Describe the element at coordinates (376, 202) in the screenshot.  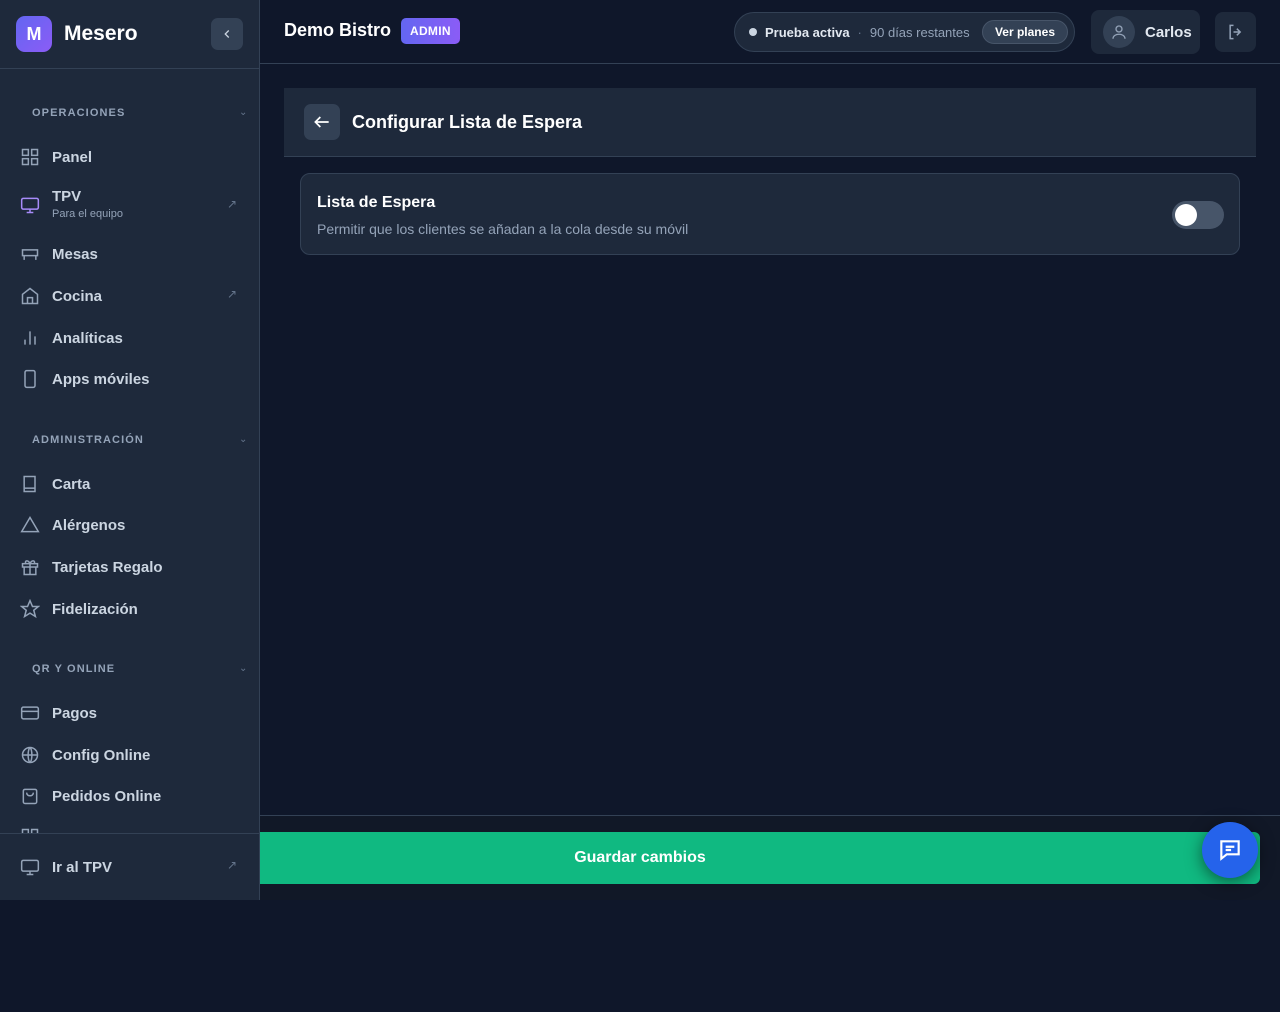
I see `setting-title: Lista de Espera` at that location.